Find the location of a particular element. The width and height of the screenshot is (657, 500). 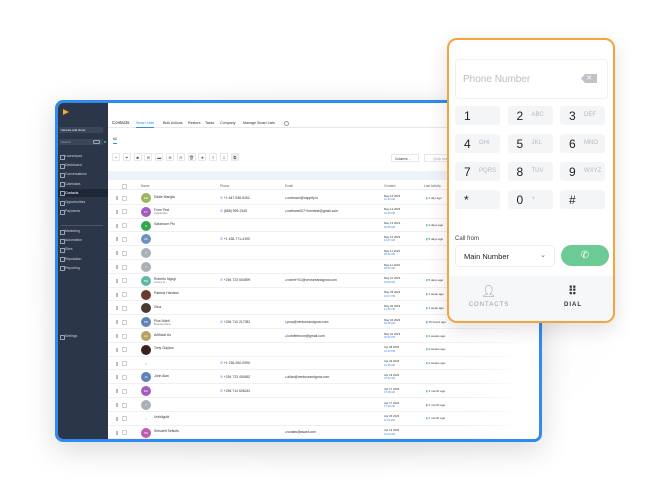

robot-icon: ☻ is located at coordinates (137, 157).